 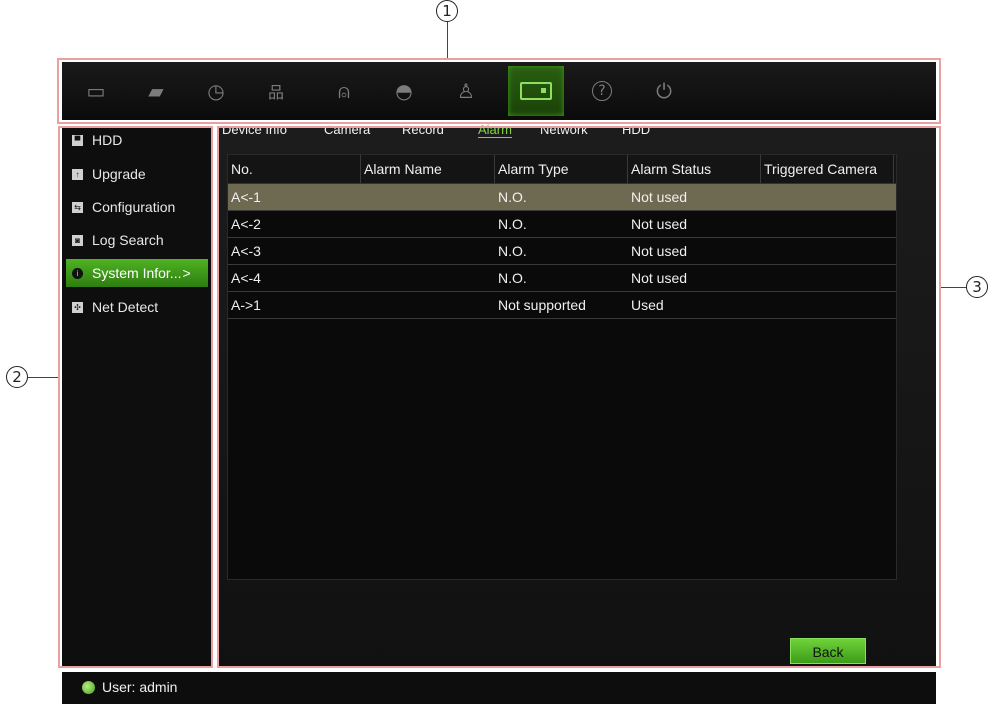 What do you see at coordinates (246, 305) in the screenshot?
I see `cell-no: A->1` at bounding box center [246, 305].